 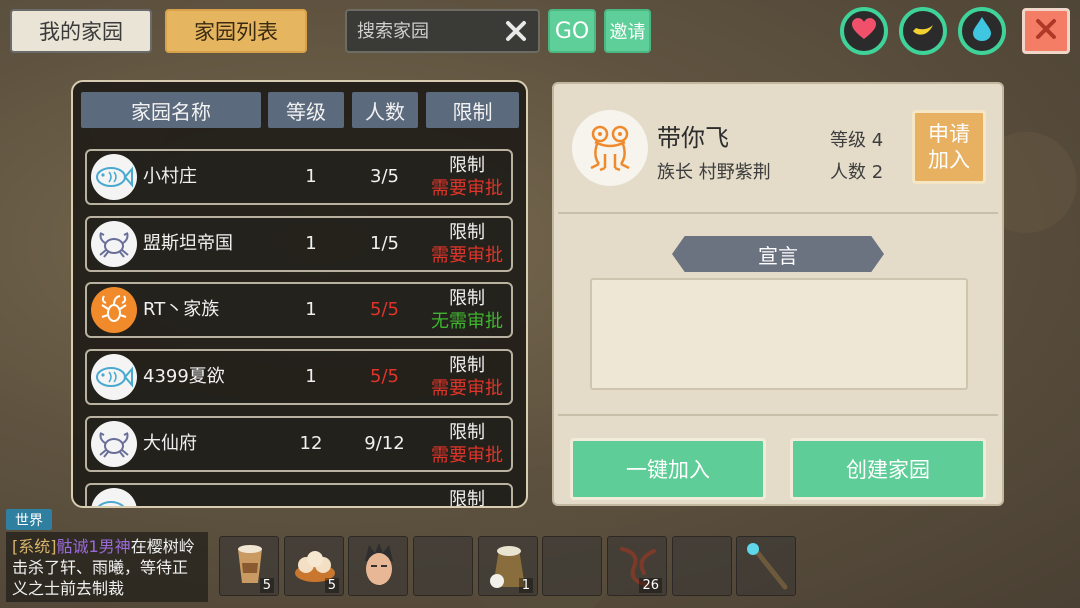 I want to click on quick-join-button: 一键加入, so click(x=668, y=469).